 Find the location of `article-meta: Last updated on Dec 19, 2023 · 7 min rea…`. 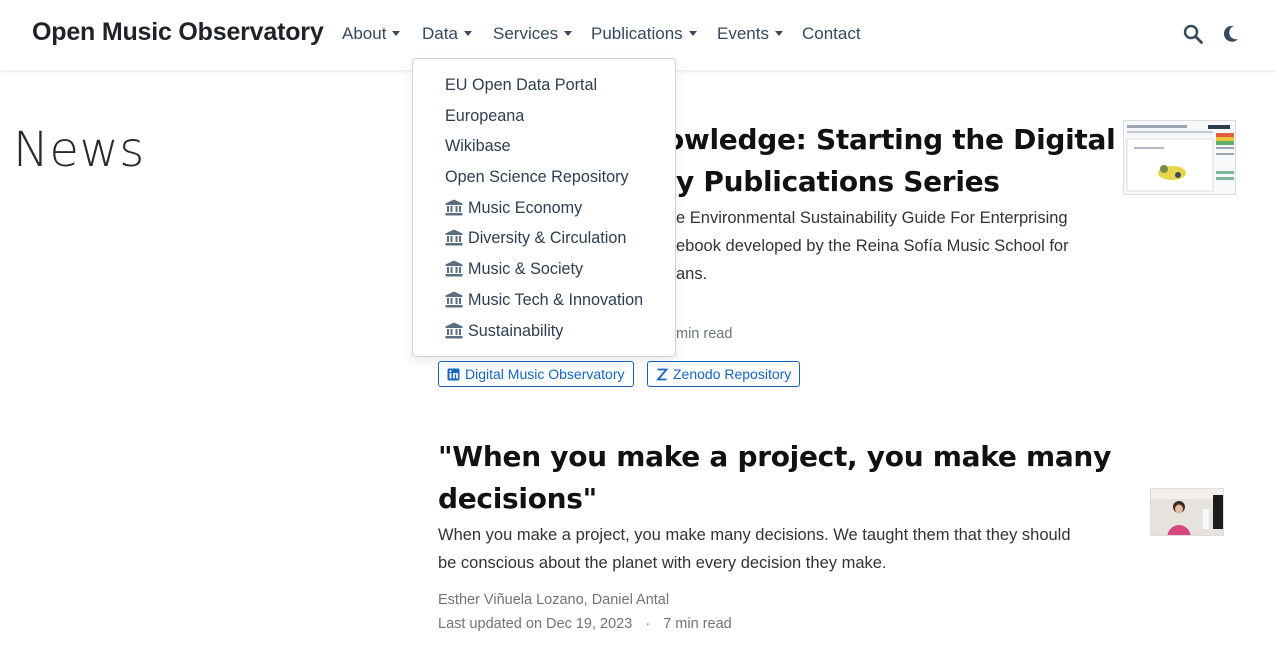

article-meta: Last updated on Dec 19, 2023 · 7 min rea… is located at coordinates (585, 624).